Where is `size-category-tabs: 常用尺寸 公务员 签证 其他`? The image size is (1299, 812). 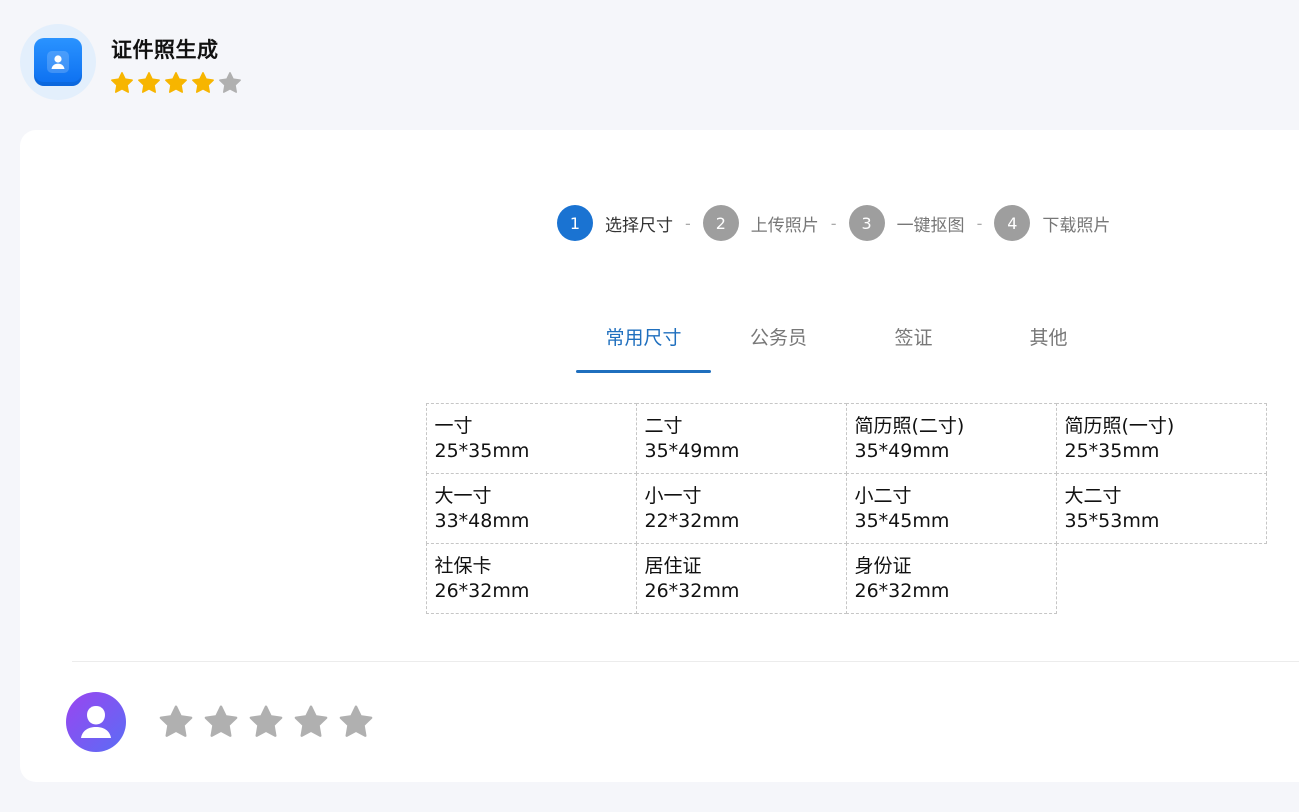
size-category-tabs: 常用尺寸 公务员 签证 其他 is located at coordinates (846, 344).